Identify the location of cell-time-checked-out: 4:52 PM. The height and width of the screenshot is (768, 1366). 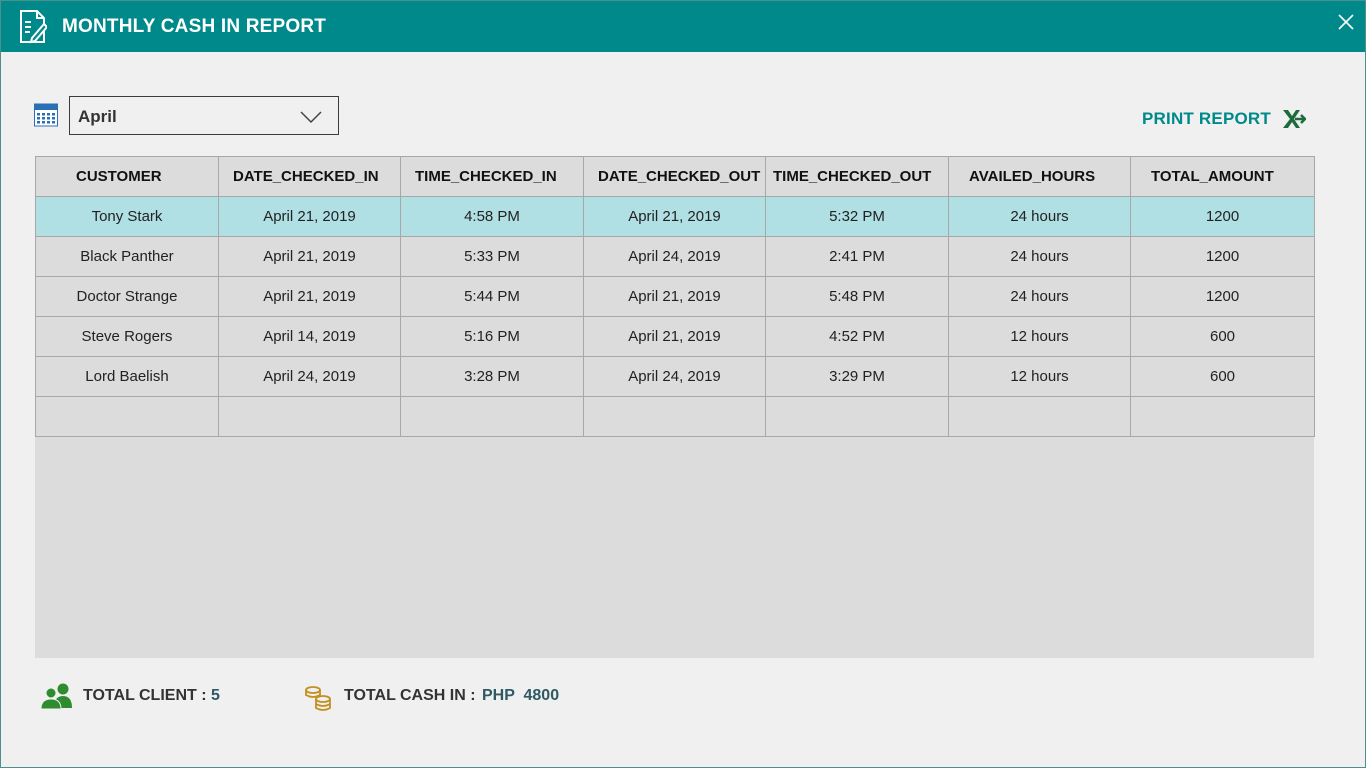
(857, 336).